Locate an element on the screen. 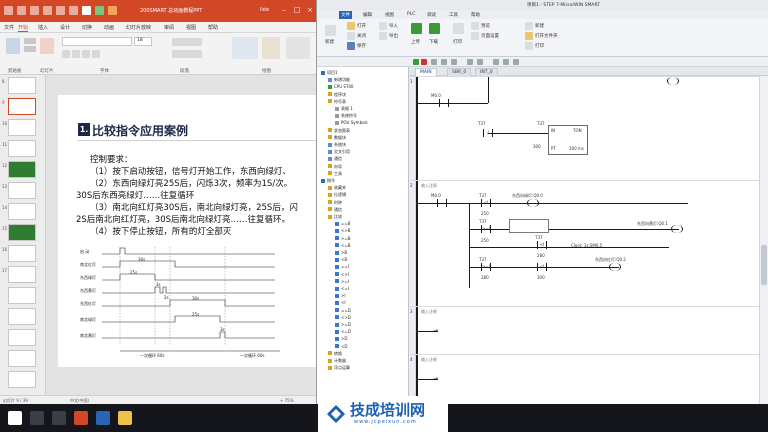  task-view-icon is located at coordinates (59, 418).